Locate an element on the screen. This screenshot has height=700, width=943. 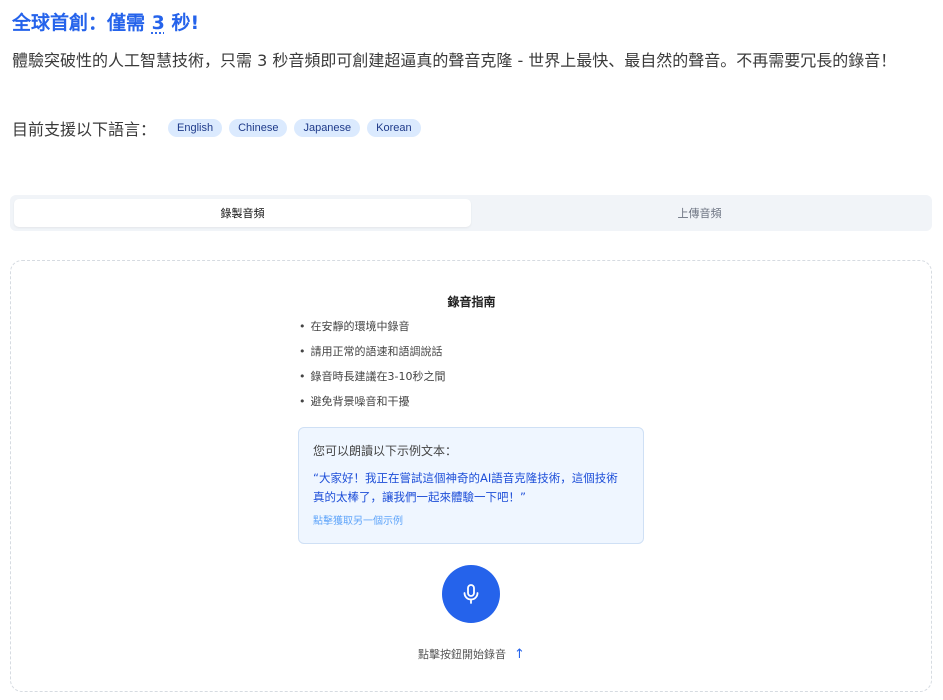
languages-label: 目前支援以下語言： is located at coordinates (84, 129).